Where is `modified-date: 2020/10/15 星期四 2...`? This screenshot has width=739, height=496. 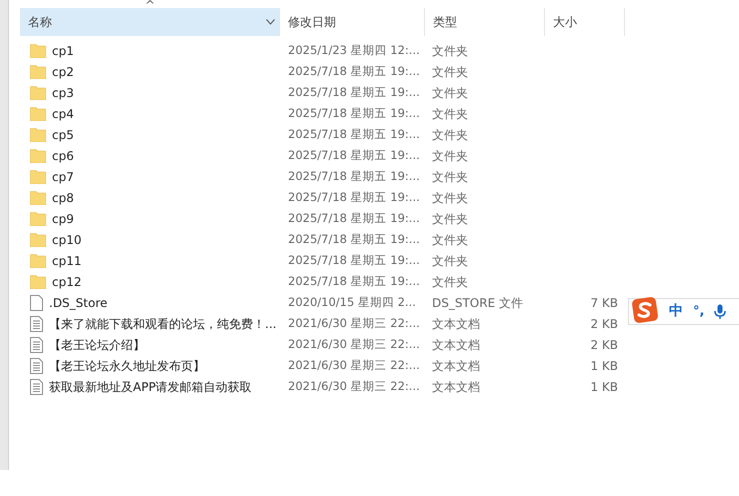 modified-date: 2020/10/15 星期四 2... is located at coordinates (352, 302).